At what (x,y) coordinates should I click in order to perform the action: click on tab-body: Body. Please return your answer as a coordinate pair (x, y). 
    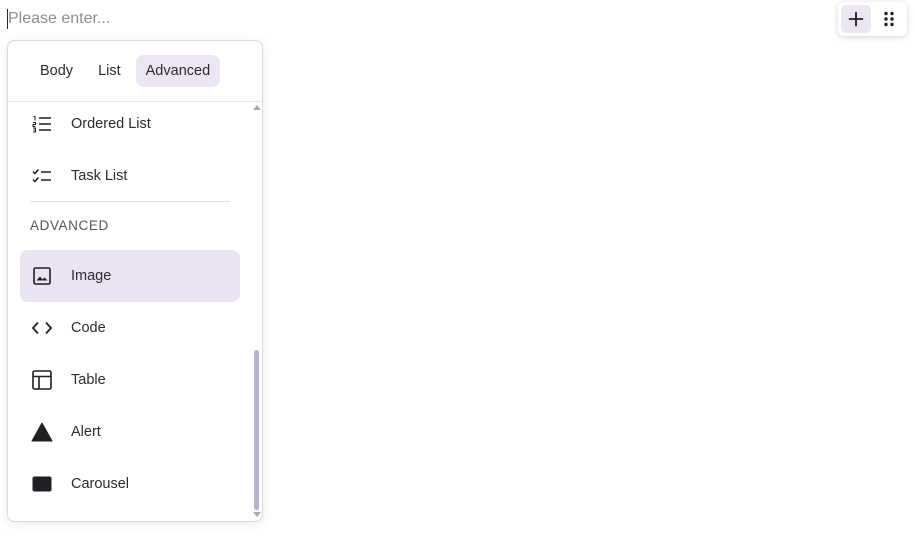
    Looking at the image, I should click on (56, 71).